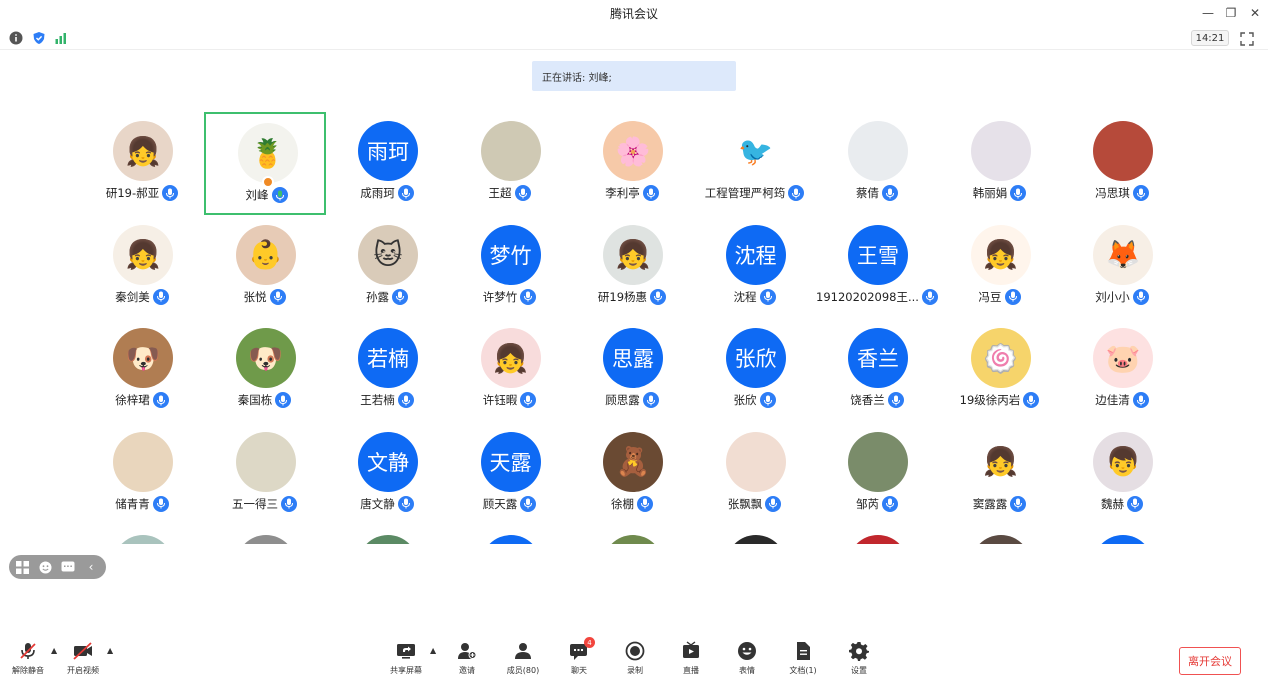  I want to click on security-shield-icon, so click(39, 38).